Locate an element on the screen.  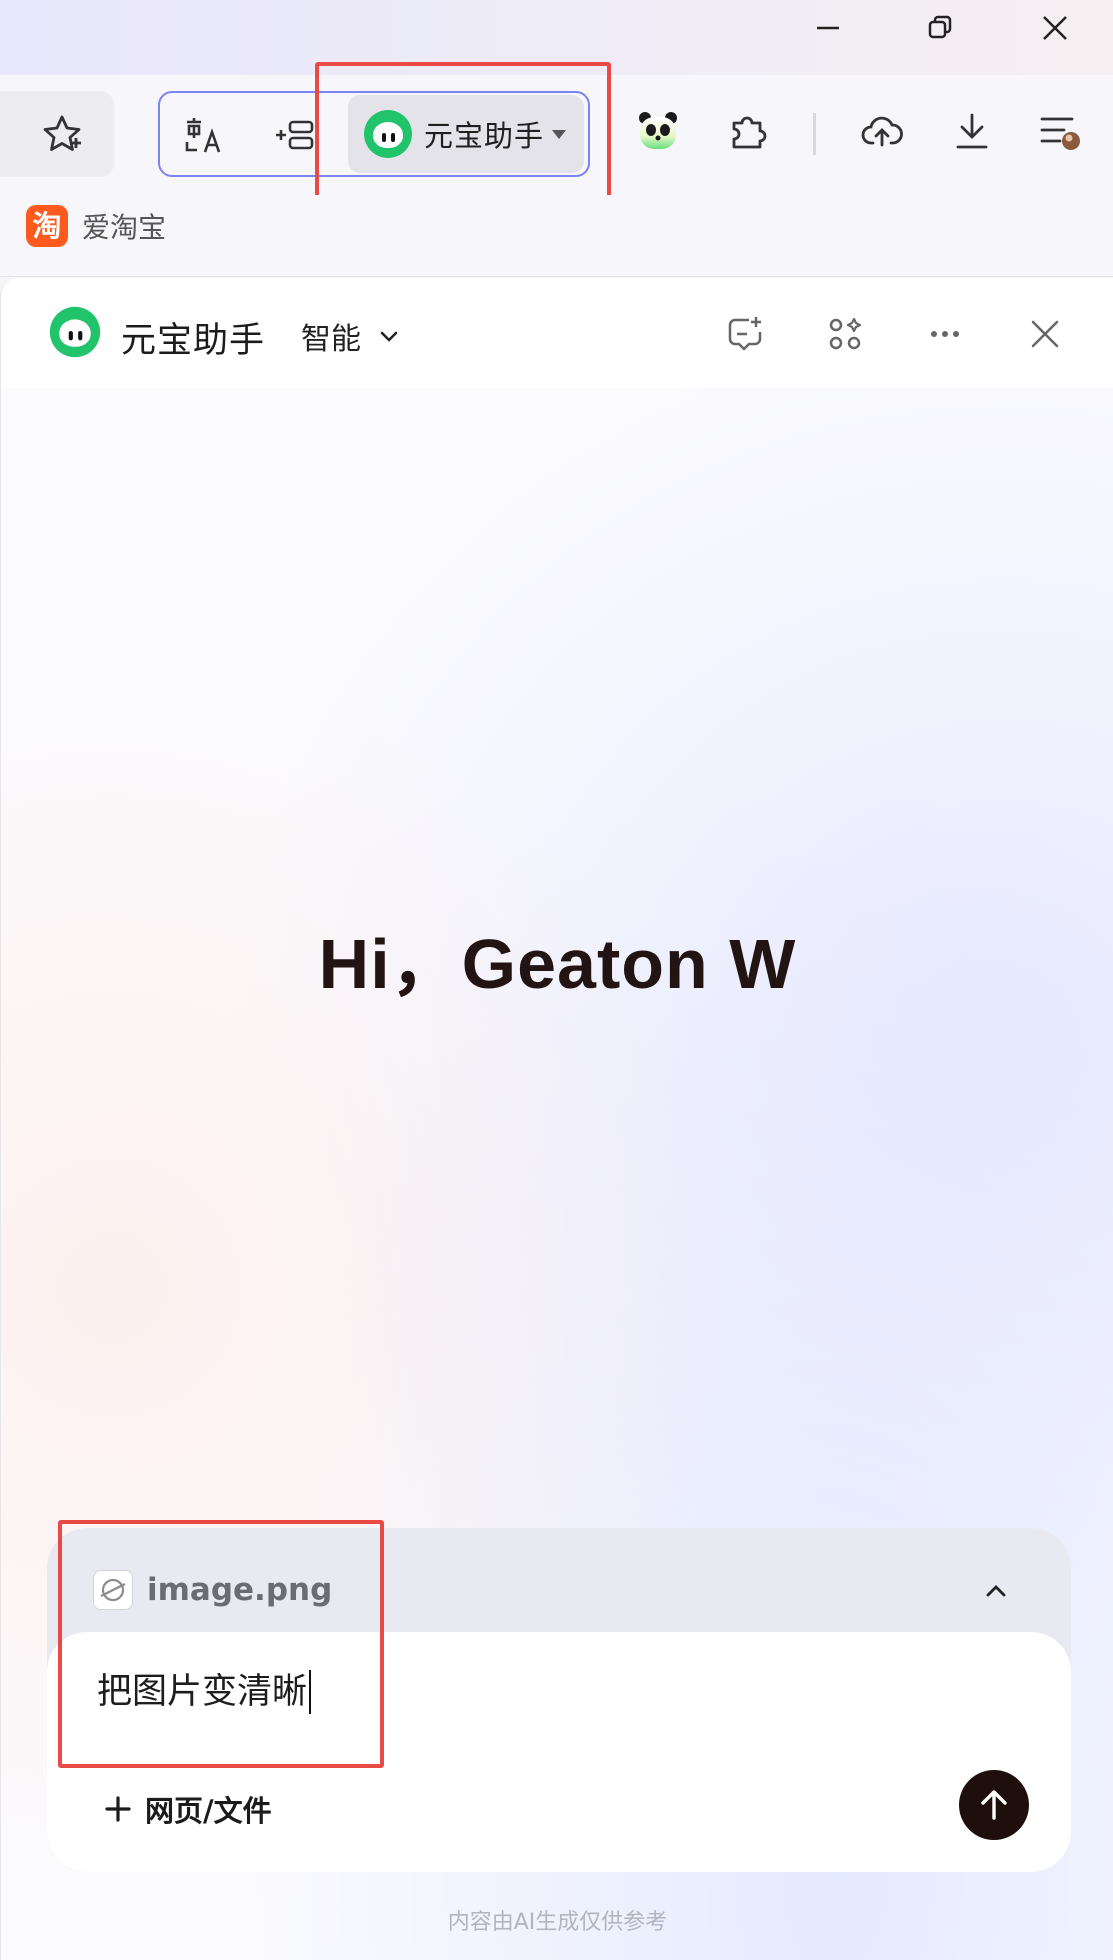
panda-extension-button is located at coordinates (658, 131).